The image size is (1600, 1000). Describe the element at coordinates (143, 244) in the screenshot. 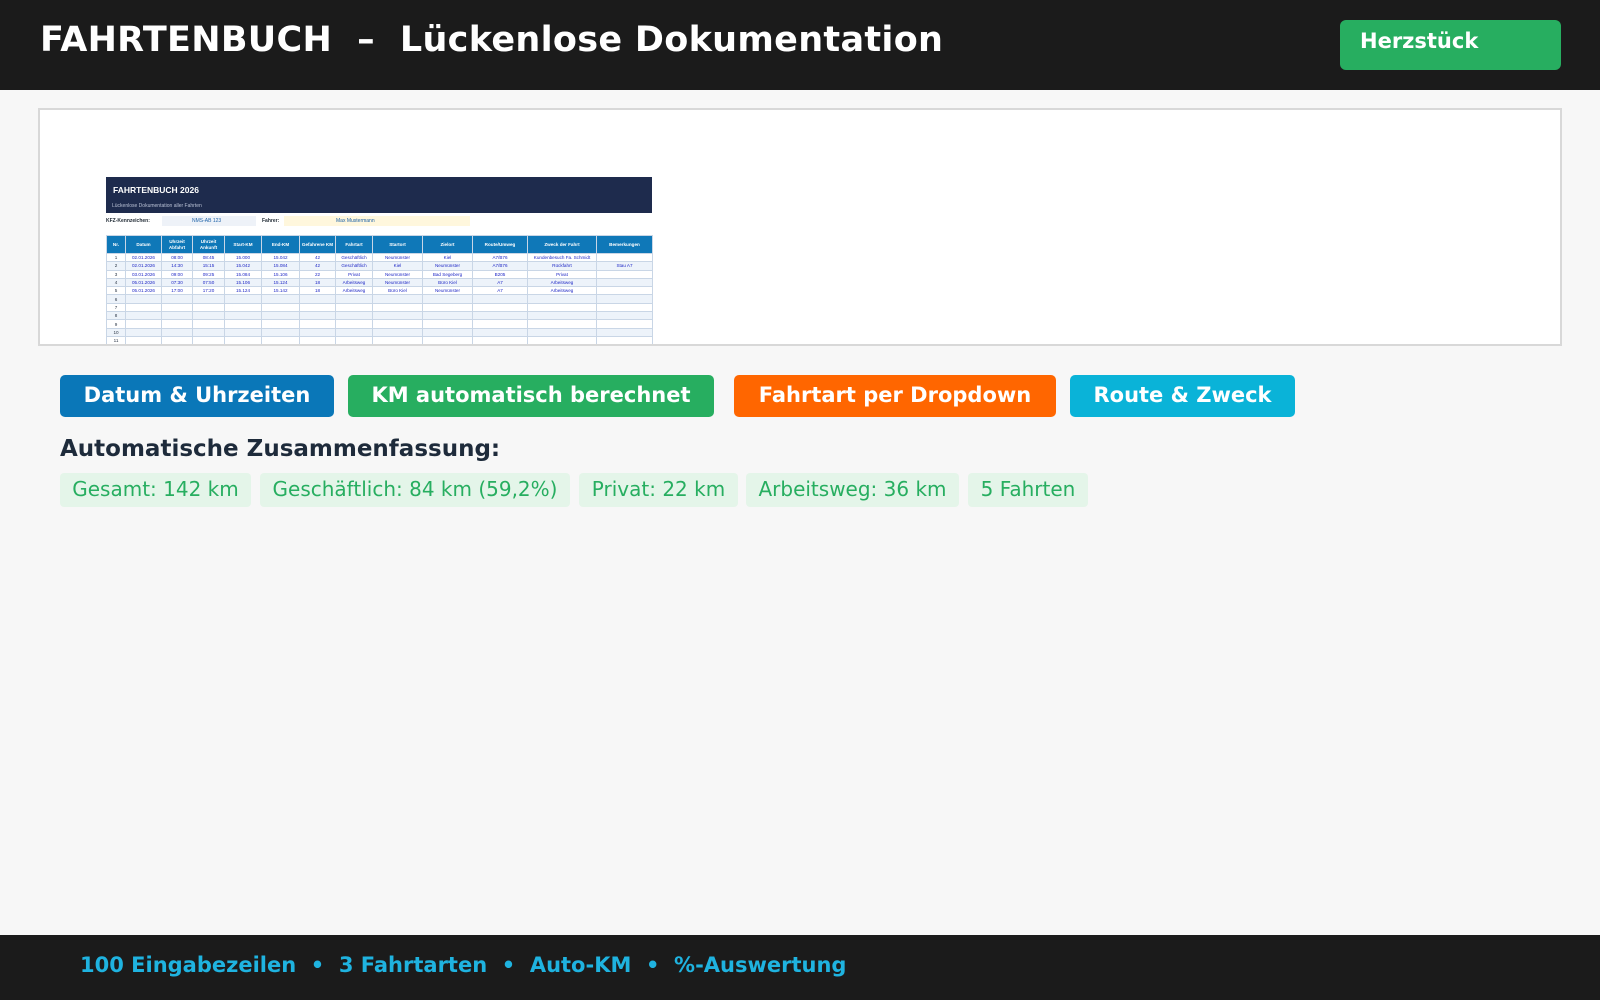

I see `column-header: Datum` at that location.